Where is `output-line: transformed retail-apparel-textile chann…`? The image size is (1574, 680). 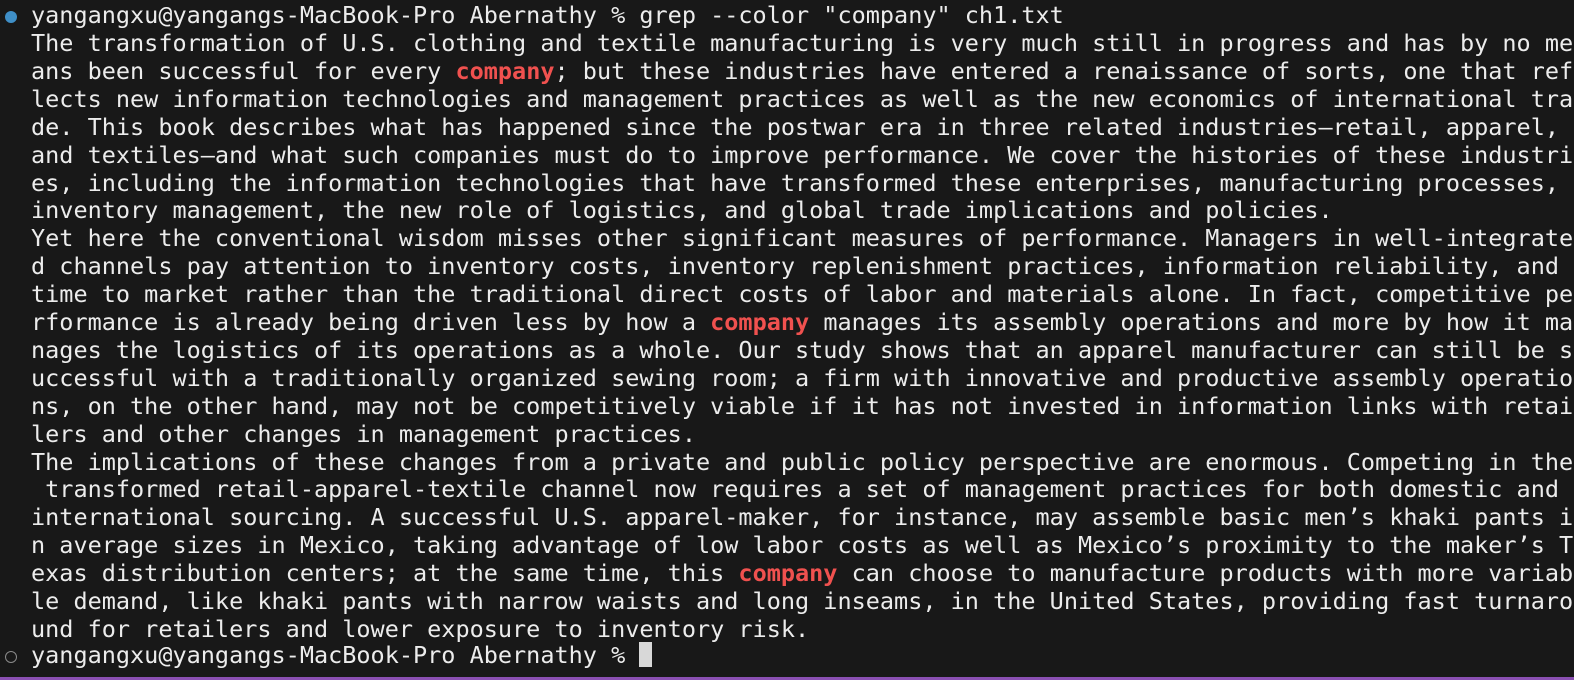 output-line: transformed retail-apparel-textile chann… is located at coordinates (795, 489).